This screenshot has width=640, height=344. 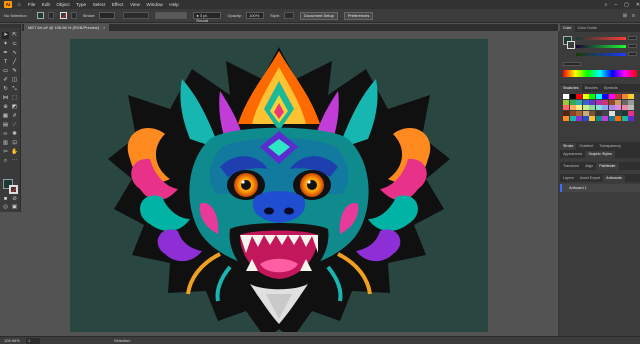 I want to click on free-transform-tool-icon: ⬚, so click(x=14, y=98).